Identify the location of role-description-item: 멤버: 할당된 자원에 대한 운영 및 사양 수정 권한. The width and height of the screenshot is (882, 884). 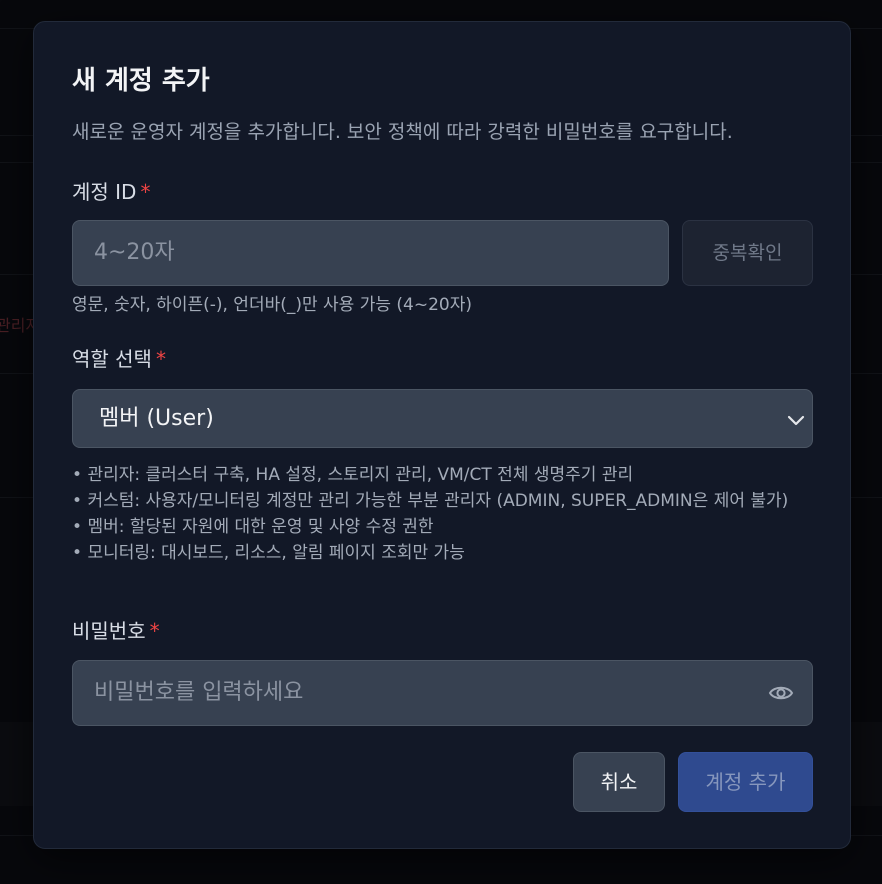
(442, 527).